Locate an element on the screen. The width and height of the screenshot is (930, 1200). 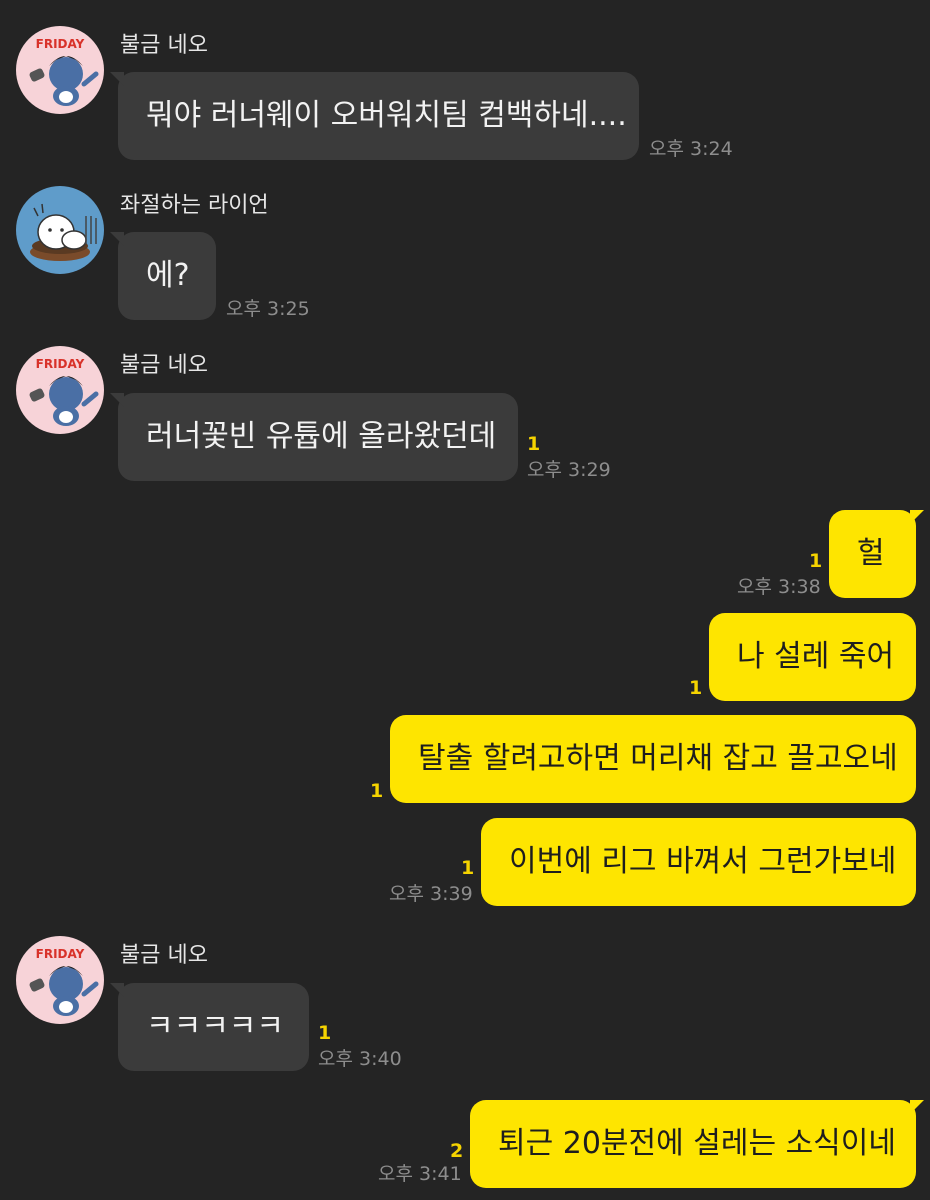
message-bubble-incoming: ㅋㅋㅋㅋㅋ is located at coordinates (209, 1027).